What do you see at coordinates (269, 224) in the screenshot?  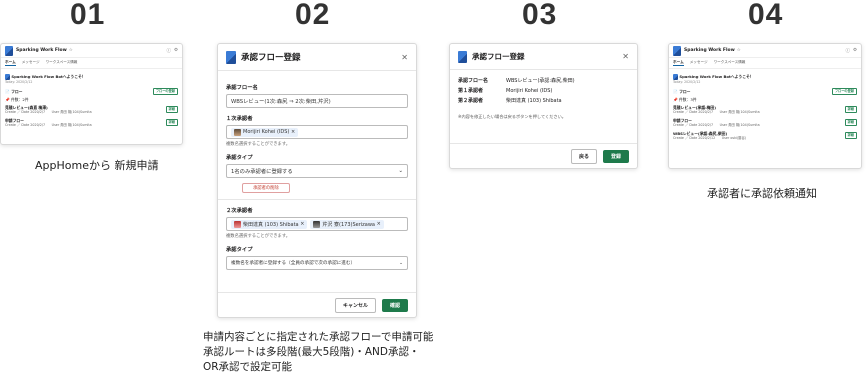 I see `approver-chip: 柴田達真 (103) Shibata ×` at bounding box center [269, 224].